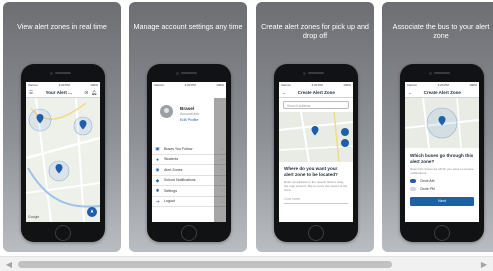 Image resolution: width=493 pixels, height=271 pixels. What do you see at coordinates (220, 160) in the screenshot?
I see `menu-overlay-shade` at bounding box center [220, 160].